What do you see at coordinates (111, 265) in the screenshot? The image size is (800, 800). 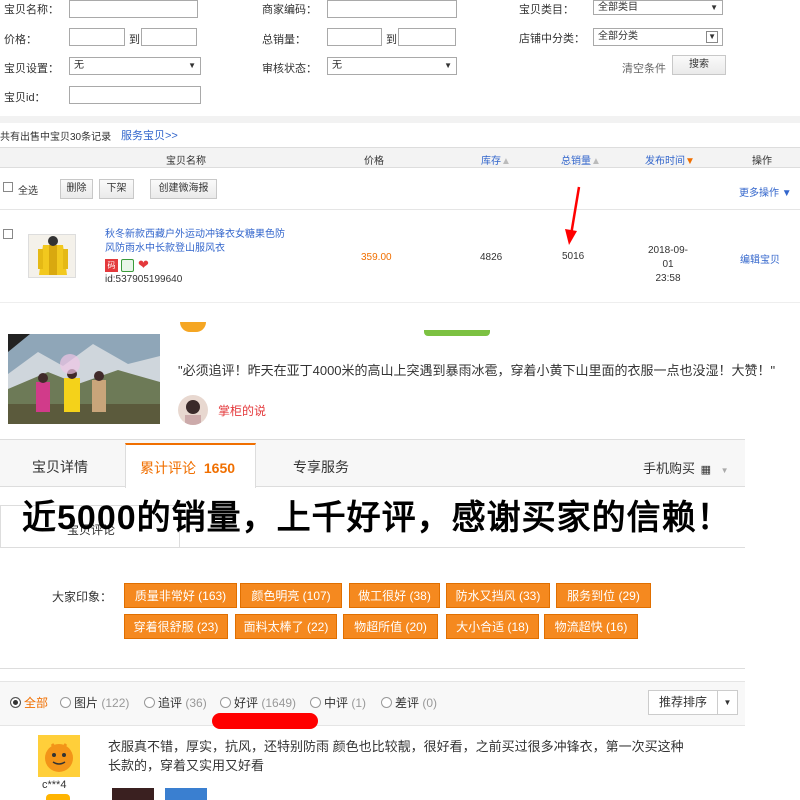 I see `code-badge: 码` at bounding box center [111, 265].